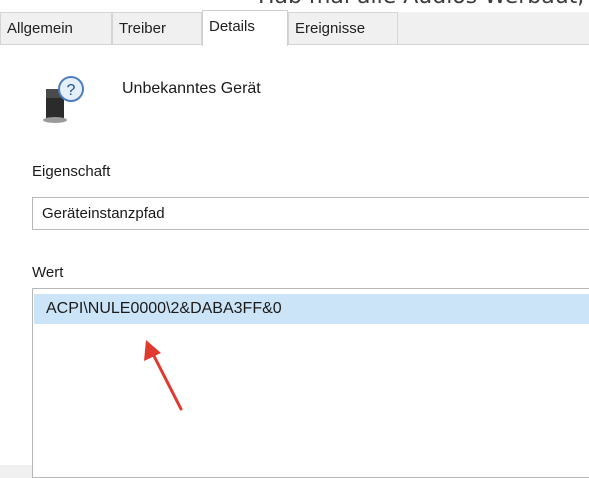 The image size is (589, 478). I want to click on header-text: Hab mal alle Audios Werbaut, von diesen, so click(423, 4).